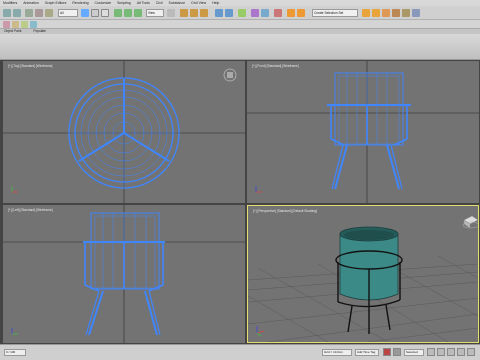 This screenshot has height=360, width=480. Describe the element at coordinates (301, 13) in the screenshot. I see `render-frame-icon` at that location.